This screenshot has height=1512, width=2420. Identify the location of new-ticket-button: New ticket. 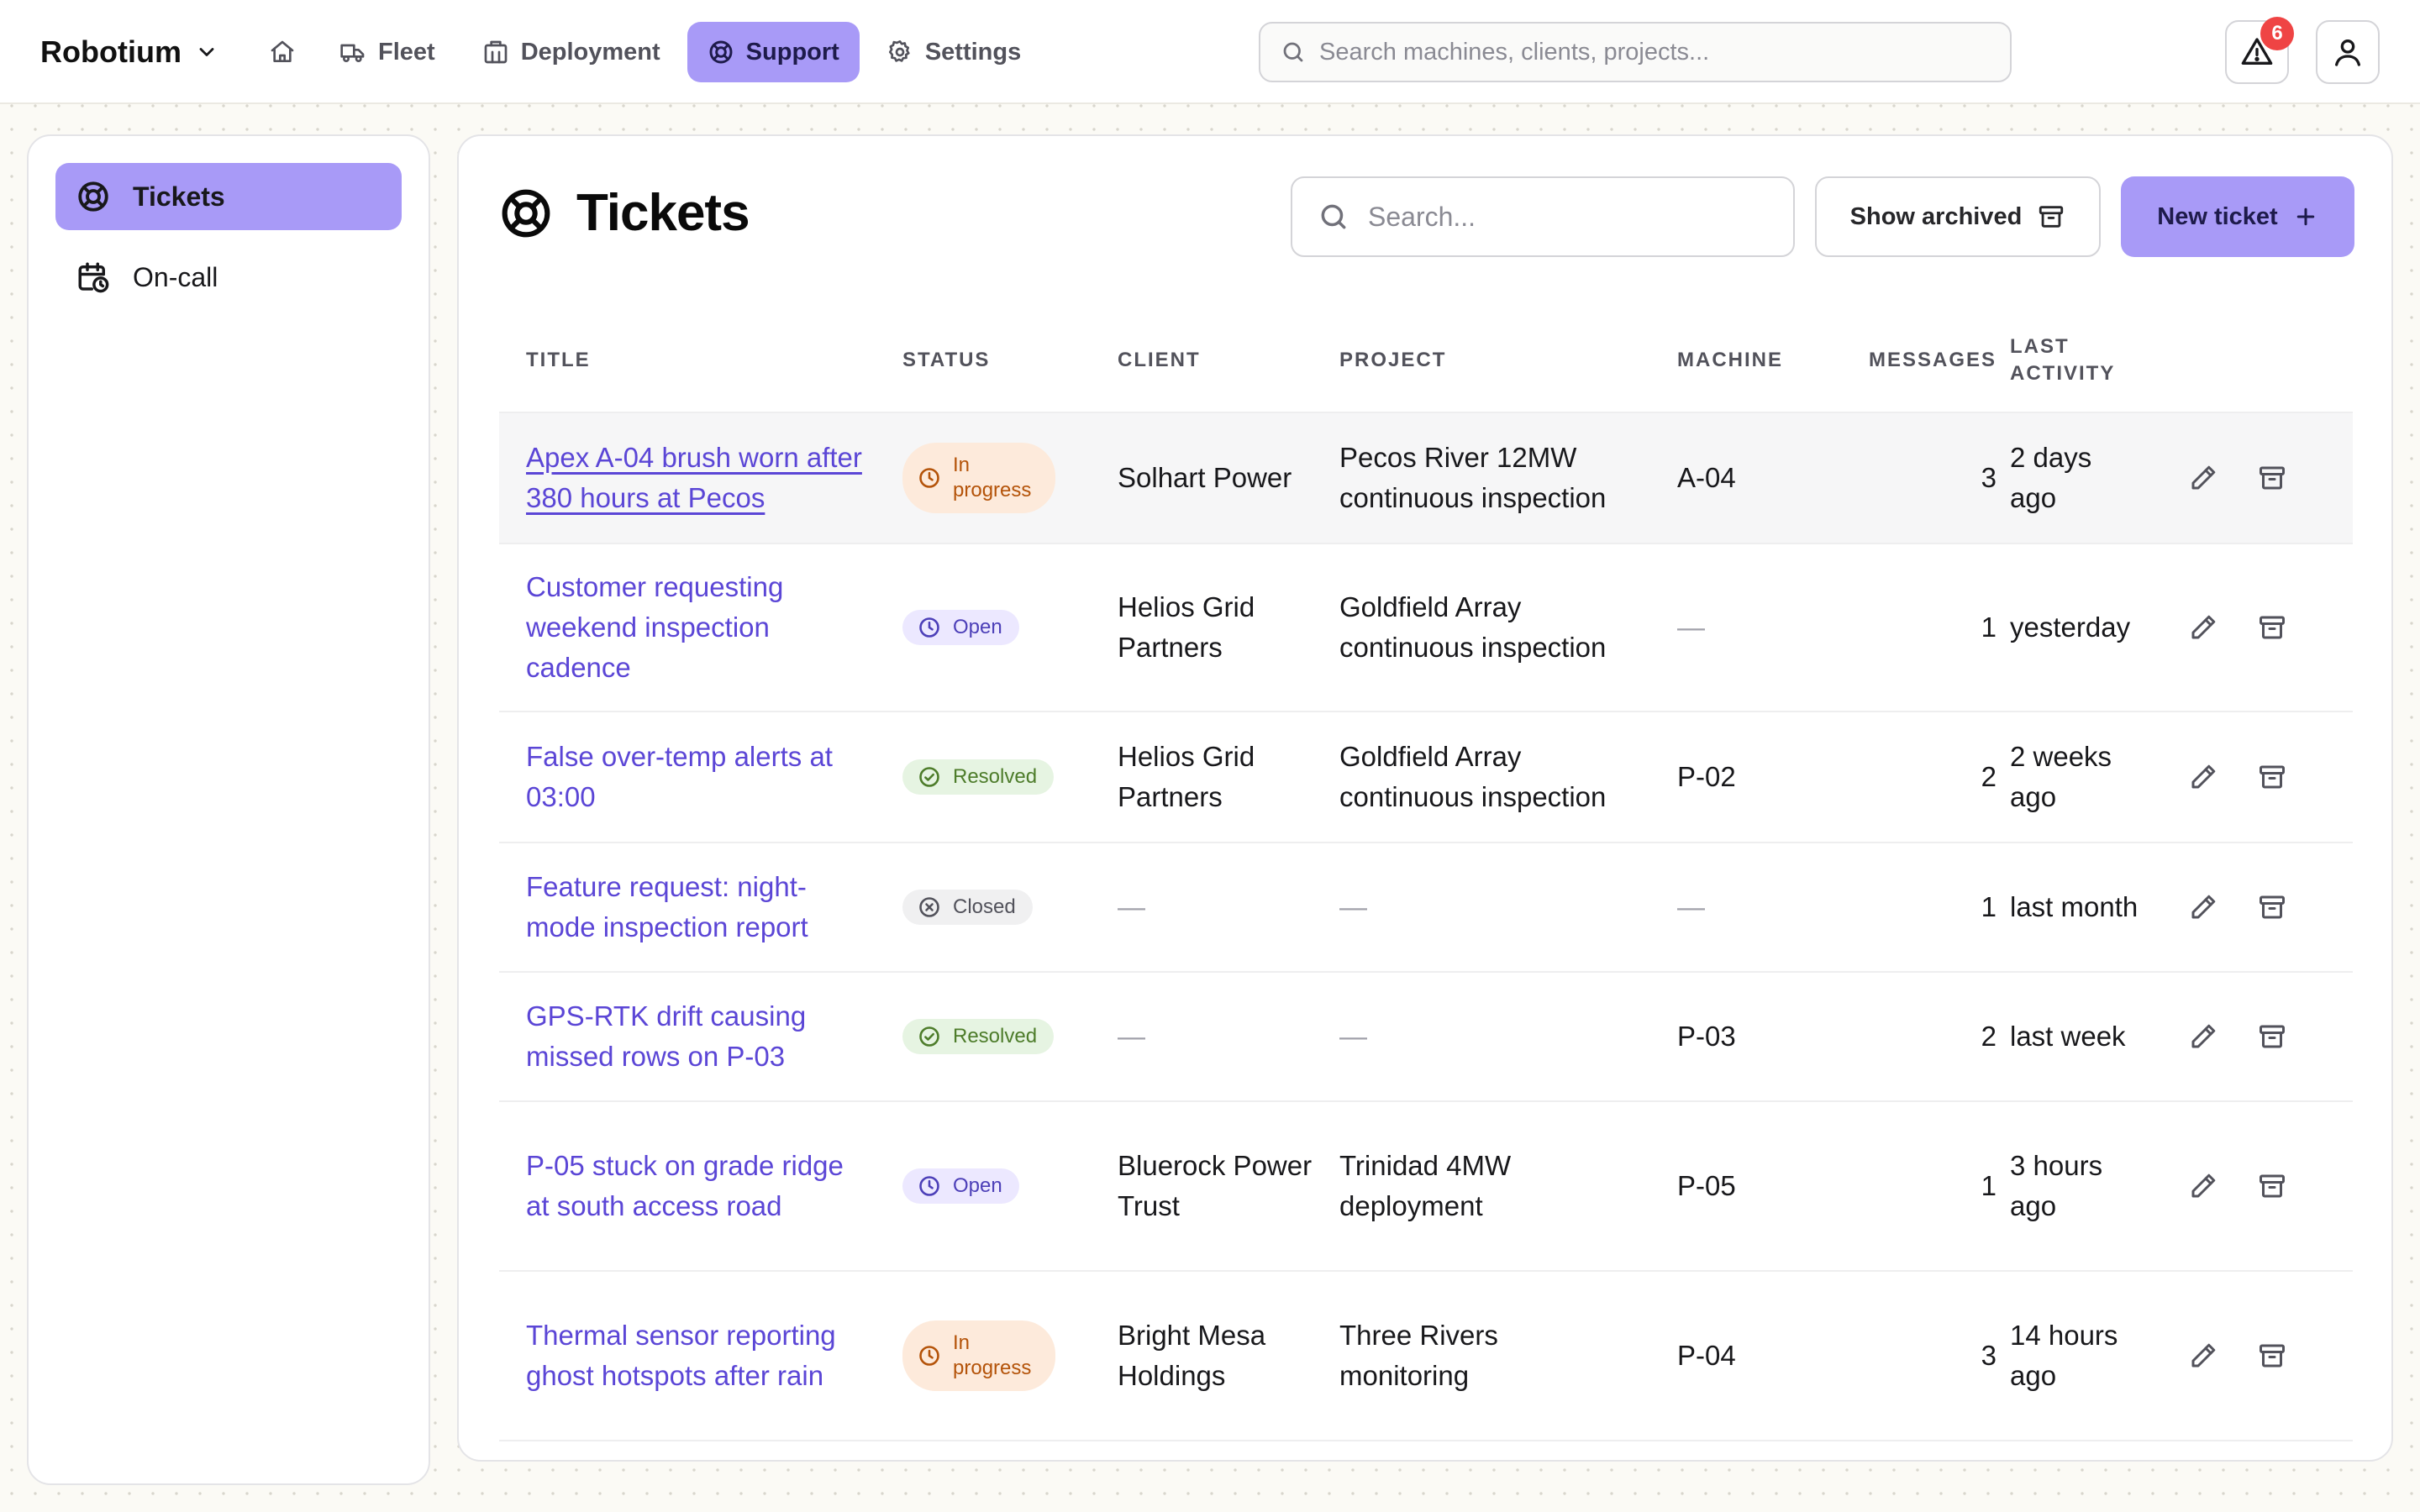
(2237, 216).